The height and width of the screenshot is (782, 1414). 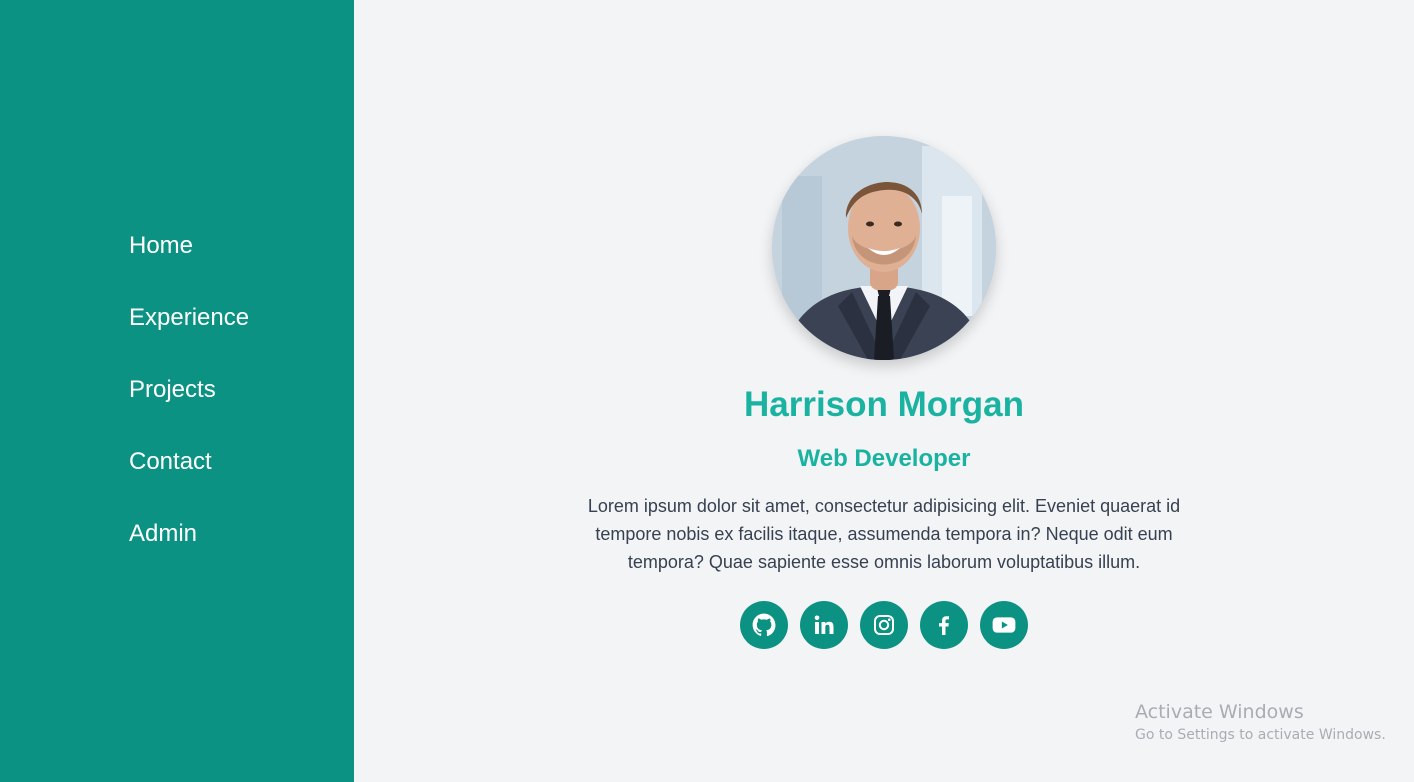 I want to click on youtube-icon, so click(x=1004, y=625).